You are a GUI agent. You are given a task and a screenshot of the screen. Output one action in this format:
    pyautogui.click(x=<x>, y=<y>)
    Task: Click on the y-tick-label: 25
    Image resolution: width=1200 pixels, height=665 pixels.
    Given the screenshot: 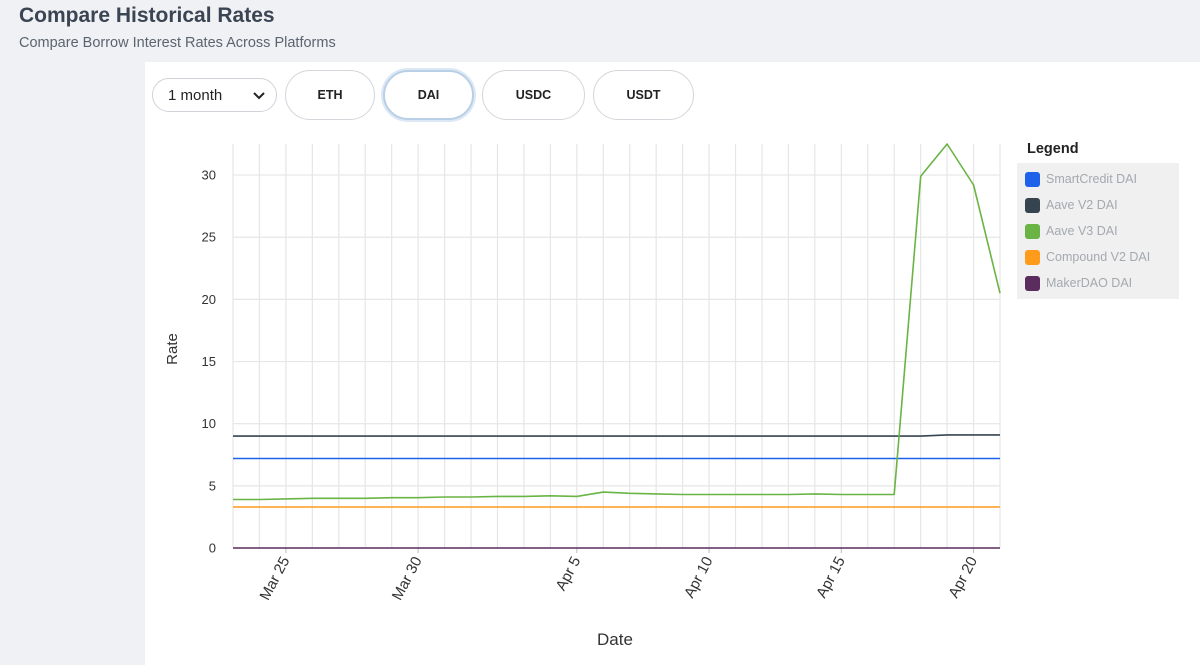 What is the action you would take?
    pyautogui.click(x=209, y=237)
    